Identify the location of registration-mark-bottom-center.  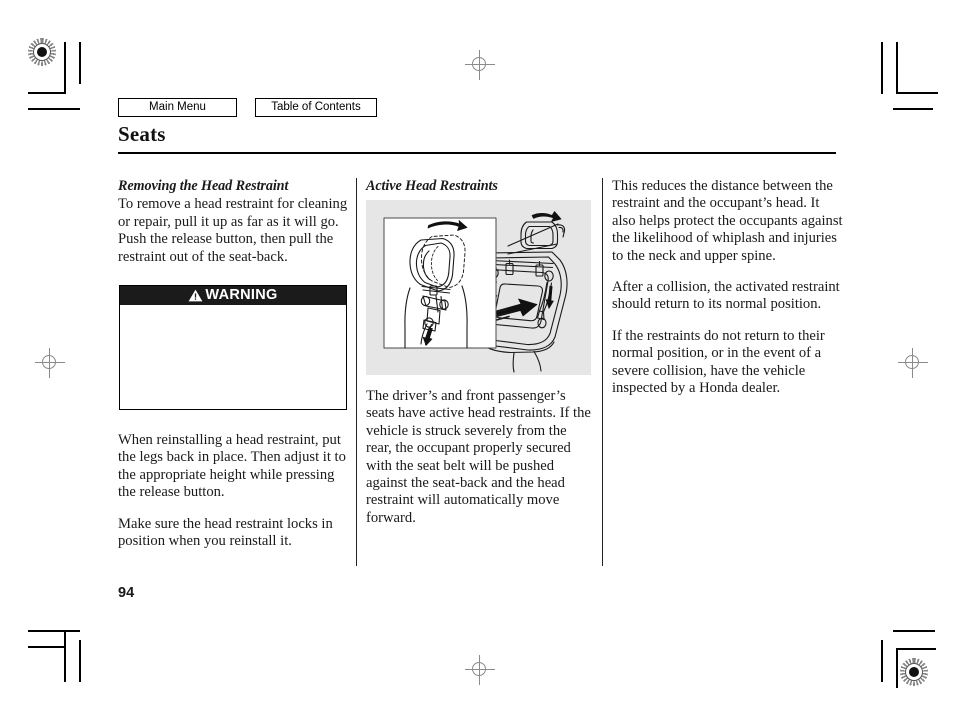
(480, 670).